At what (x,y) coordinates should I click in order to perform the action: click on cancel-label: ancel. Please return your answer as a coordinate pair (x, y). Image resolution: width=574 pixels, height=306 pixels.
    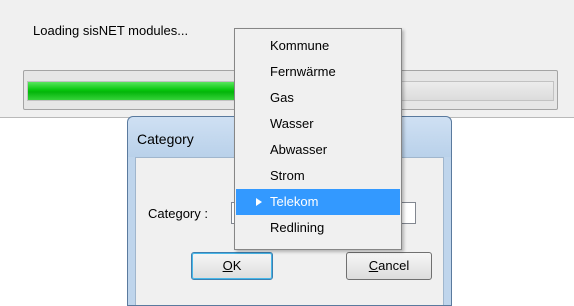
    Looking at the image, I should click on (394, 265).